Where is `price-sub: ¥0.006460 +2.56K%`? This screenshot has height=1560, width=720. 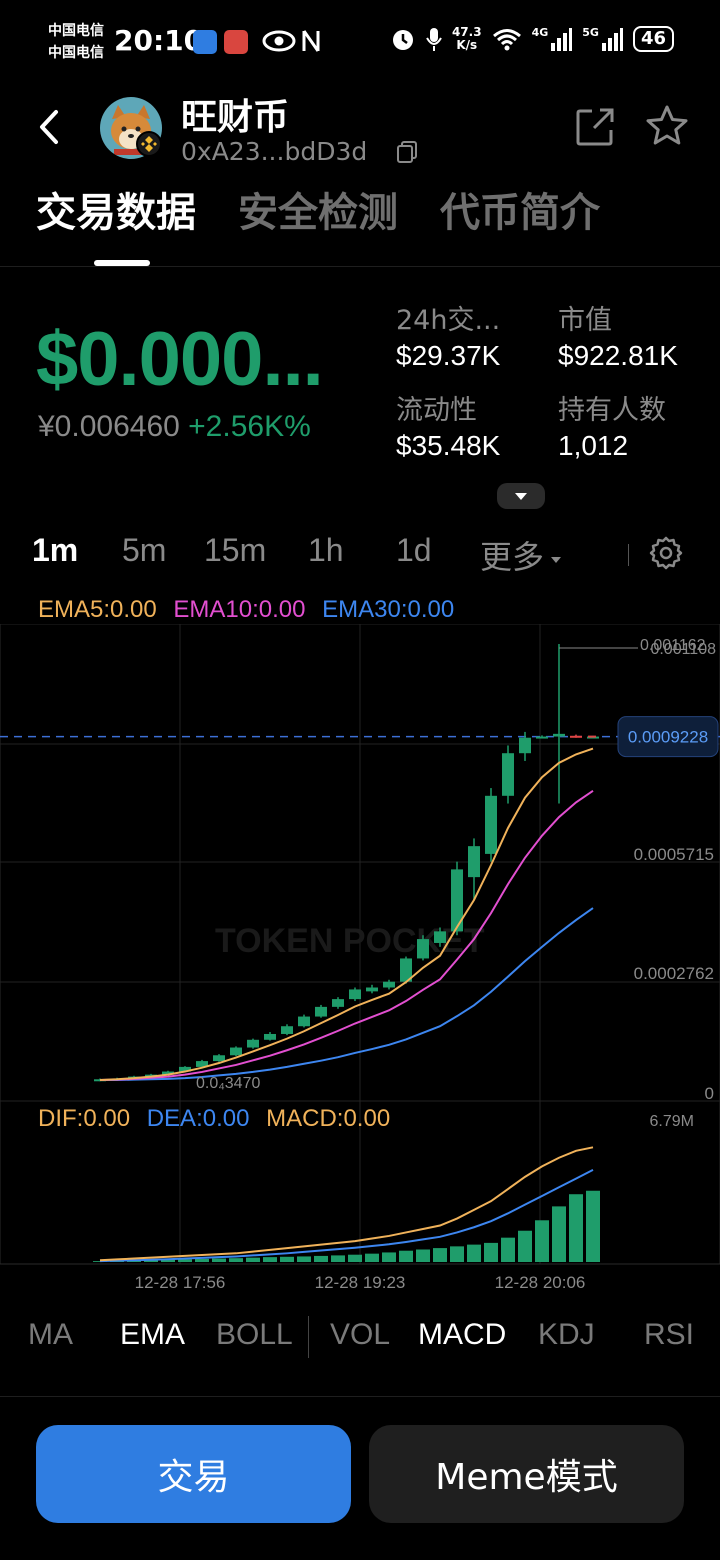
price-sub: ¥0.006460 +2.56K% is located at coordinates (174, 427).